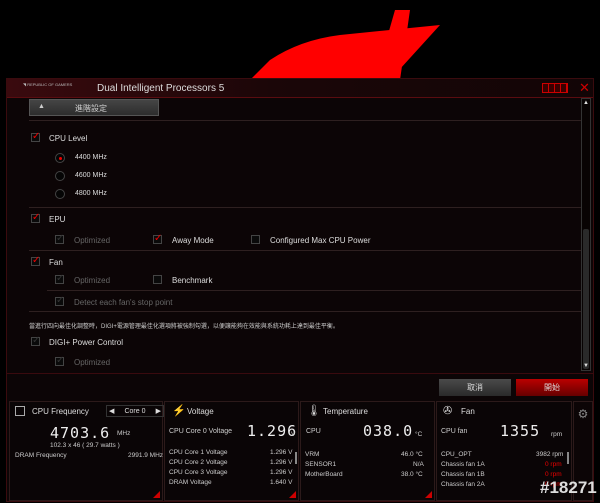 The height and width of the screenshot is (503, 600). Describe the element at coordinates (555, 88) in the screenshot. I see `layout-grid-icon` at that location.